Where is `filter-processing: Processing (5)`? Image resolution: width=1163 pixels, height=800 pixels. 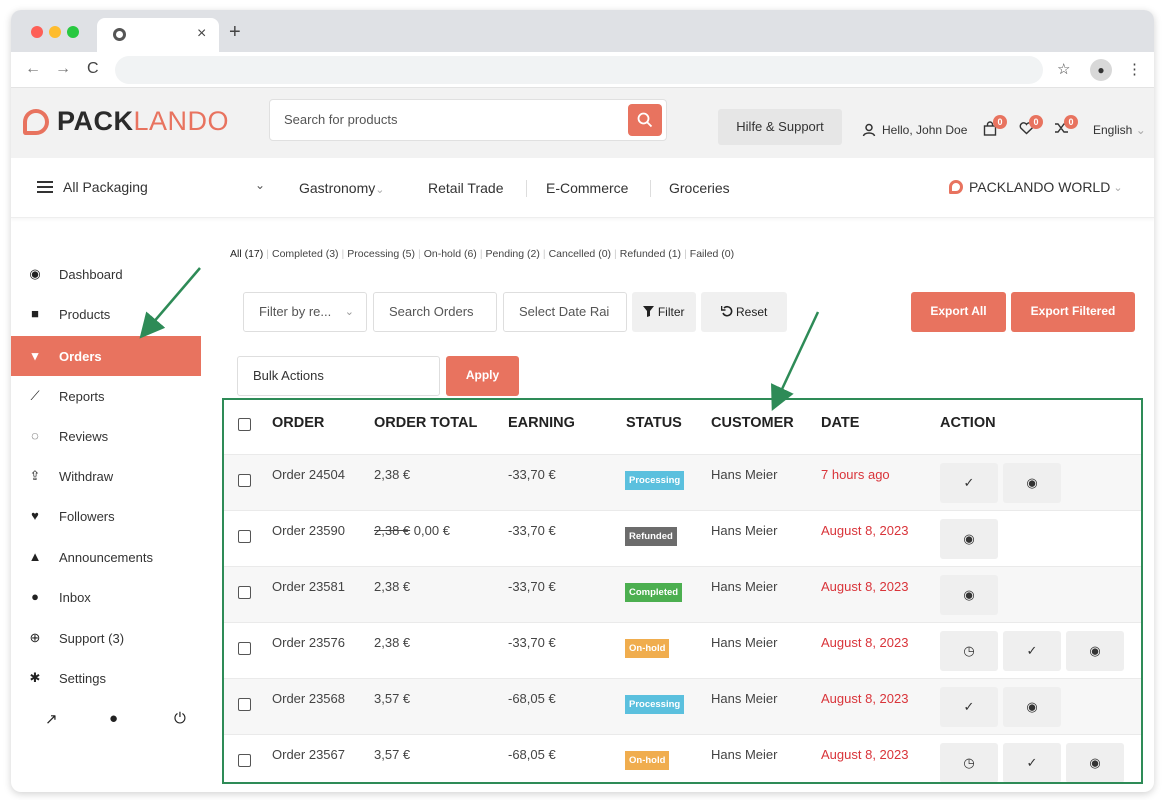 filter-processing: Processing (5) is located at coordinates (381, 254).